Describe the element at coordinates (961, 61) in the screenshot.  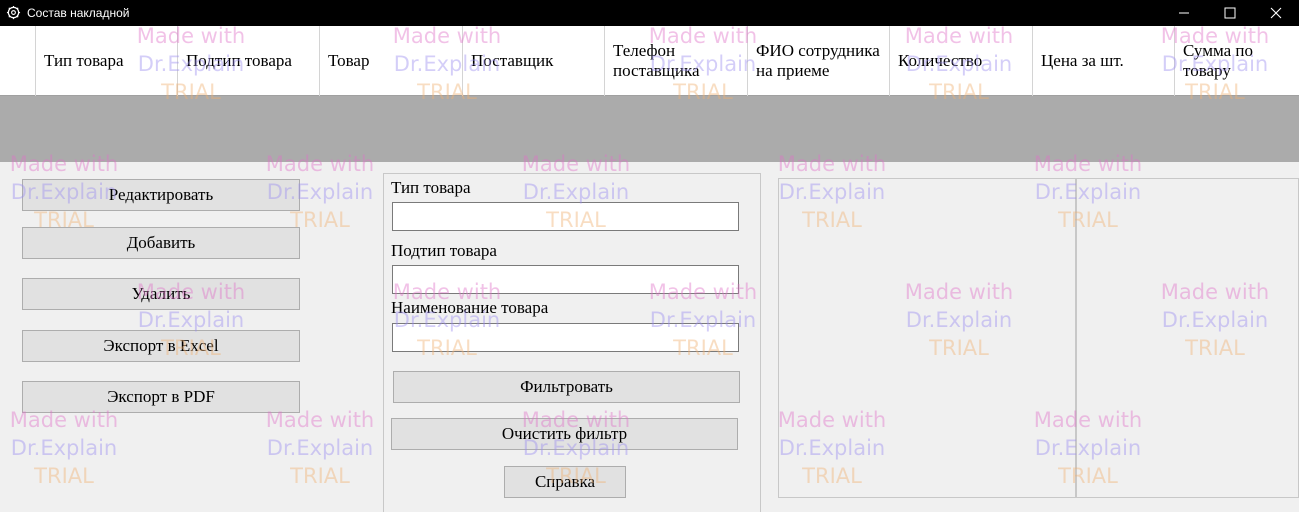
I see `column-header-quantity: Количество` at that location.